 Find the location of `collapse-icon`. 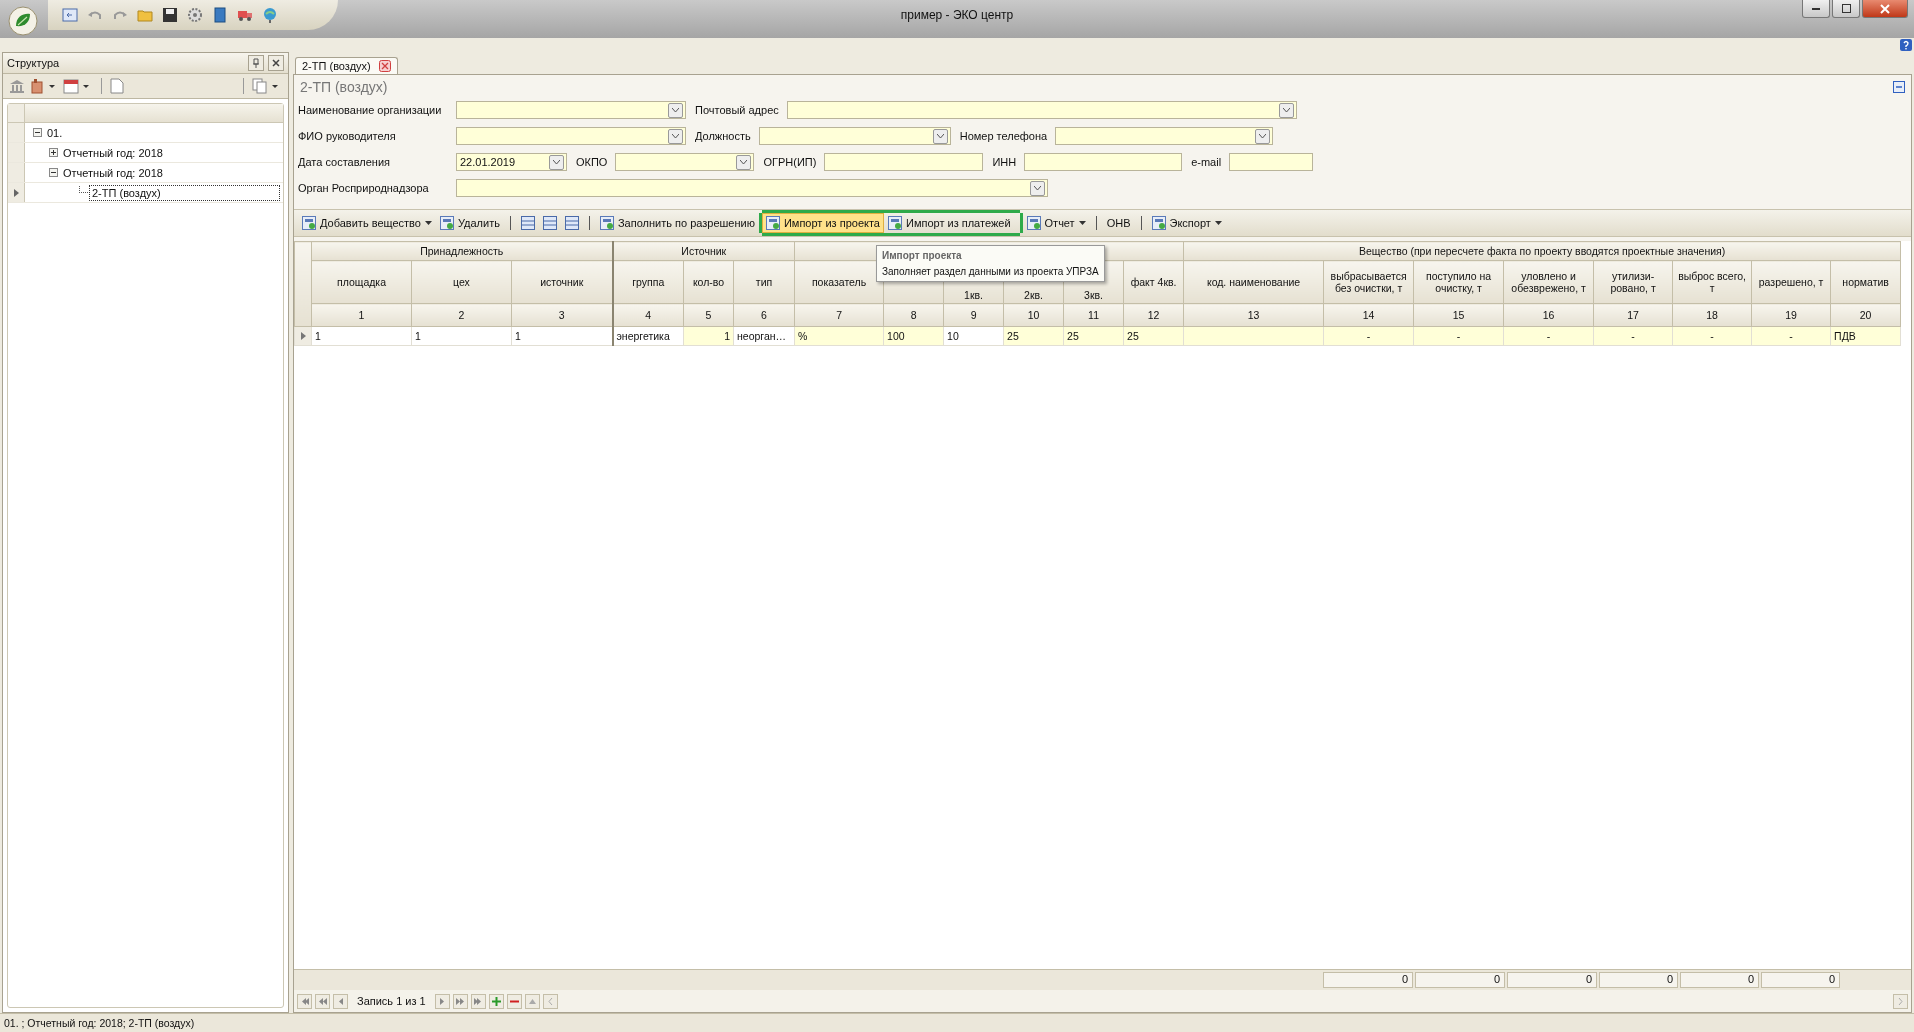

collapse-icon is located at coordinates (1899, 87).